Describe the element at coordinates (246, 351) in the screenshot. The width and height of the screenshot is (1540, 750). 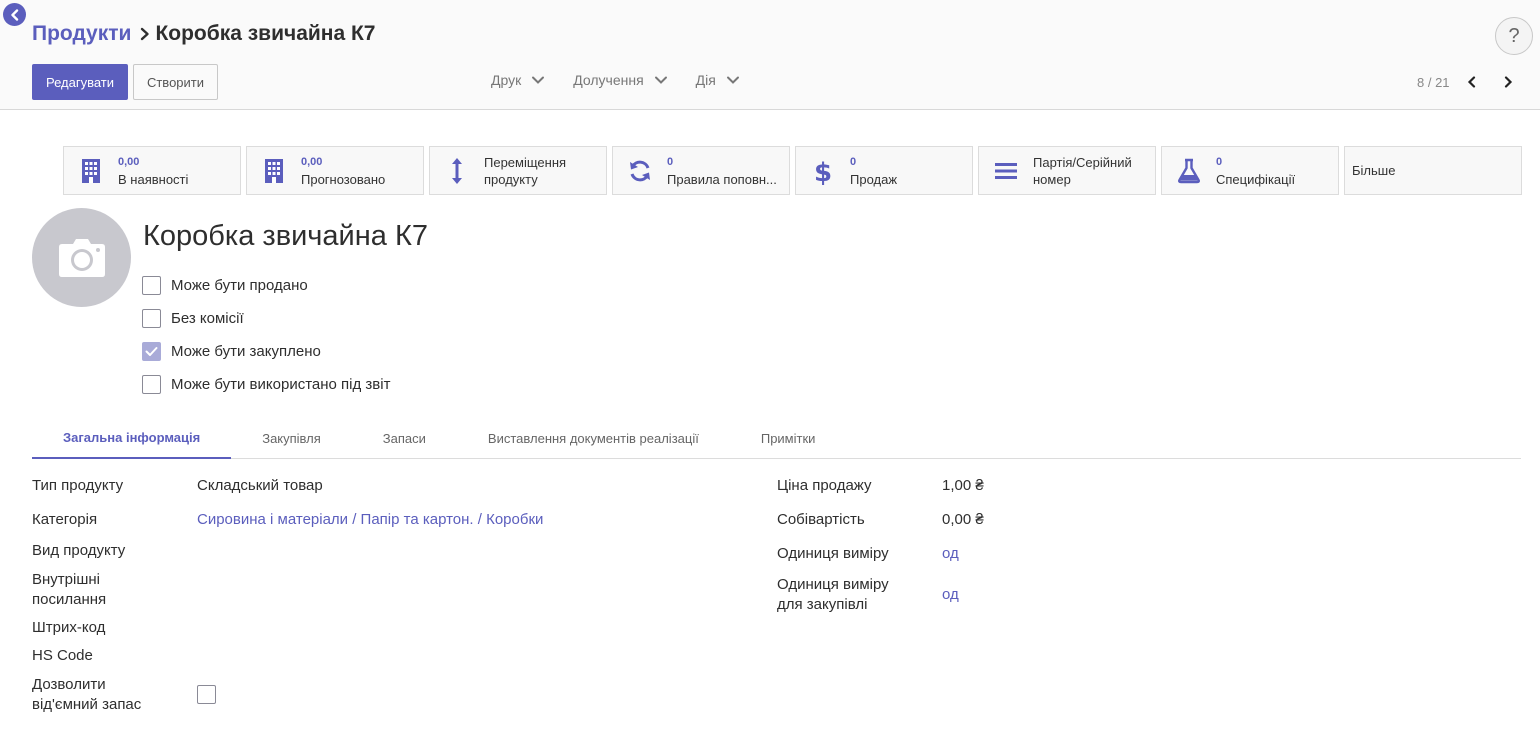
I see `can-be-purchased-label: Може бути закуплено` at that location.